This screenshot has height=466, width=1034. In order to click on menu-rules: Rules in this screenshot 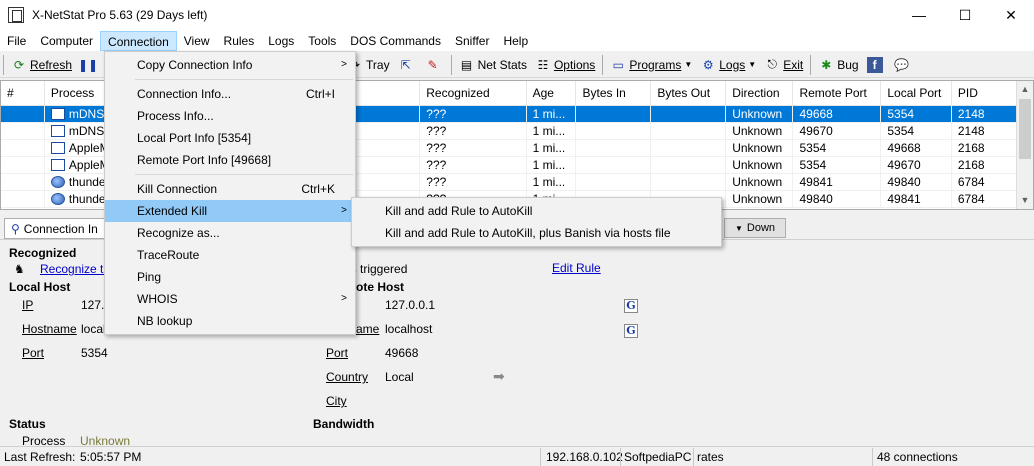, I will do `click(239, 41)`.